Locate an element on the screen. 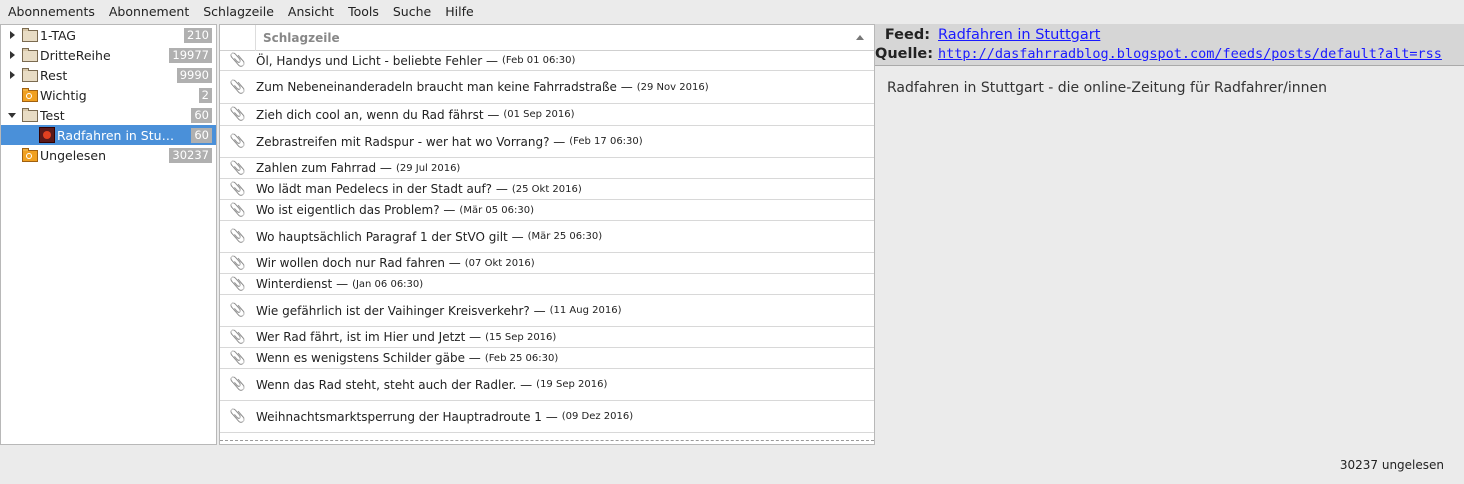 This screenshot has height=484, width=1464. headline-date: (Mär 25 06:30) is located at coordinates (565, 236).